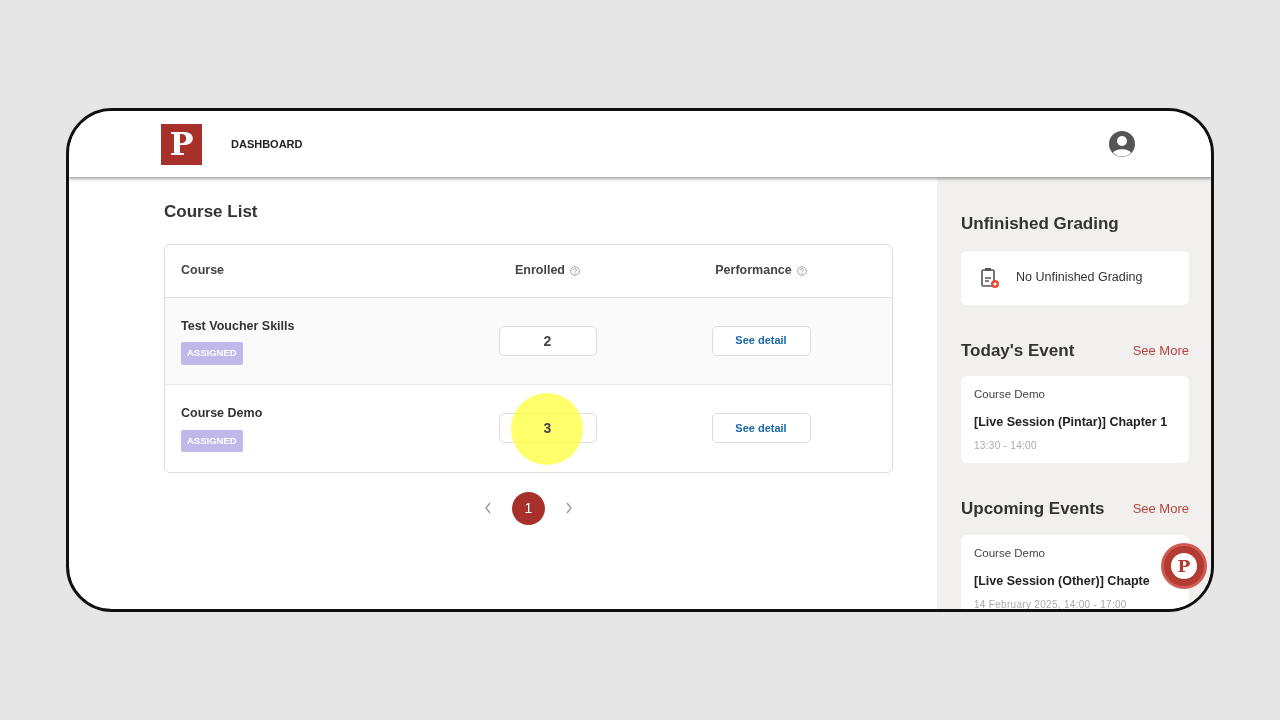  I want to click on column-header: Performance, so click(753, 271).